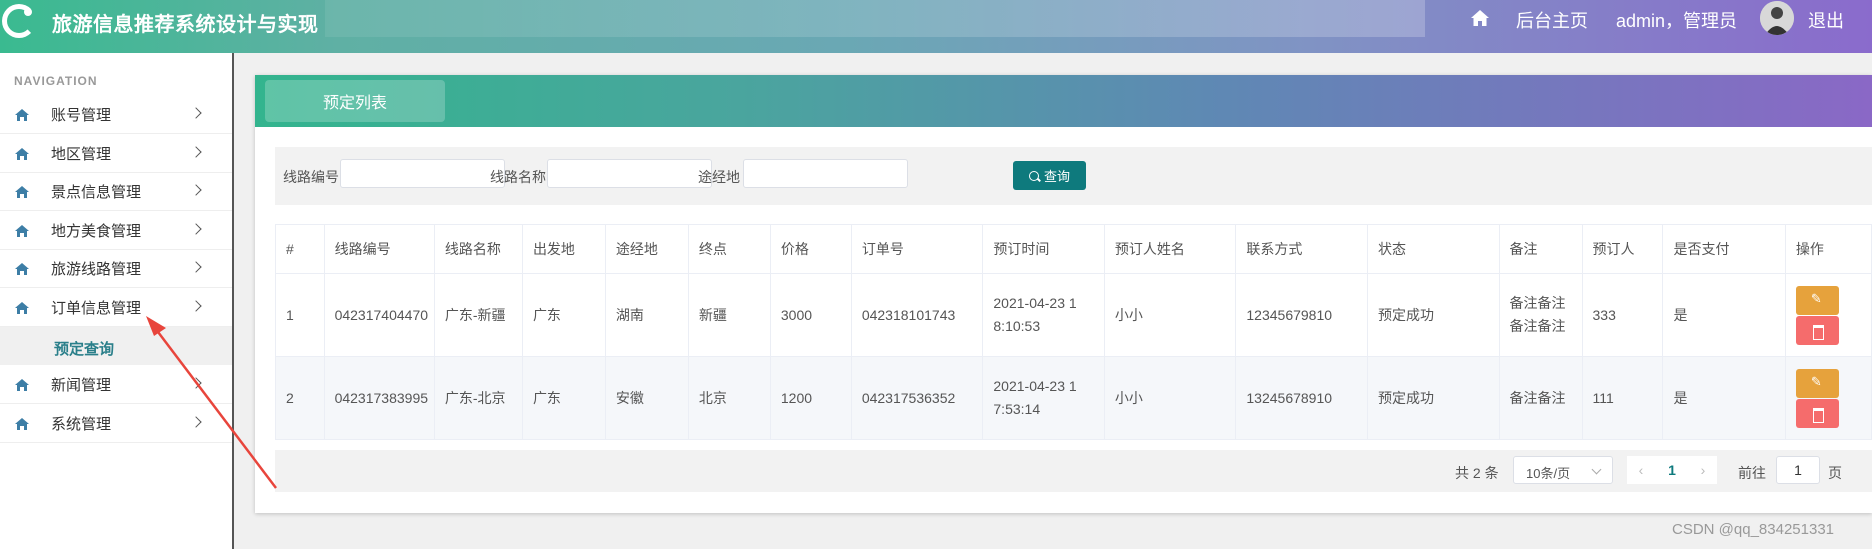  I want to click on sidebar-item-label: 景点信息管理, so click(96, 192).